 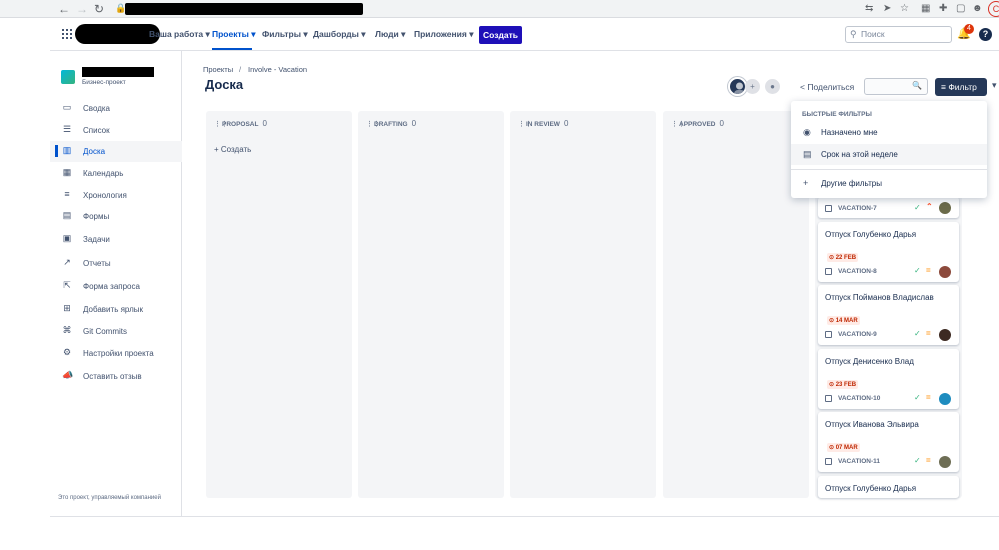 What do you see at coordinates (443, 34) in the screenshot?
I see `nav-apps: Приложения ▾` at bounding box center [443, 34].